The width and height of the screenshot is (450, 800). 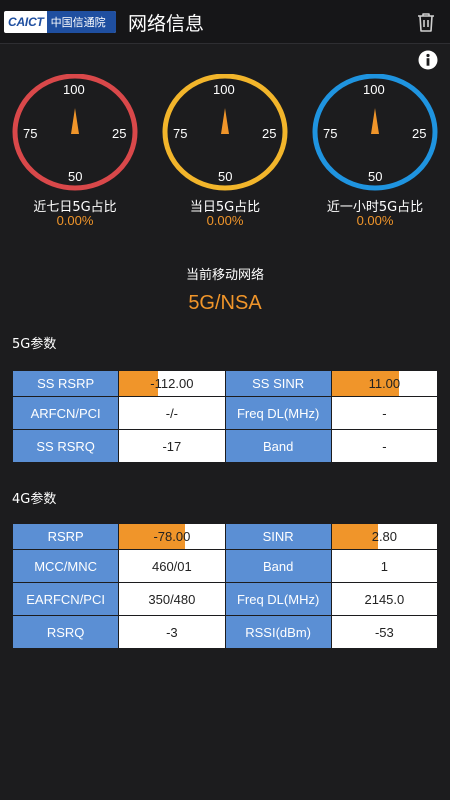 I want to click on table-row: EARFCN/PCI 350/480 Freq DL(MHz) 2145.0, so click(x=225, y=599).